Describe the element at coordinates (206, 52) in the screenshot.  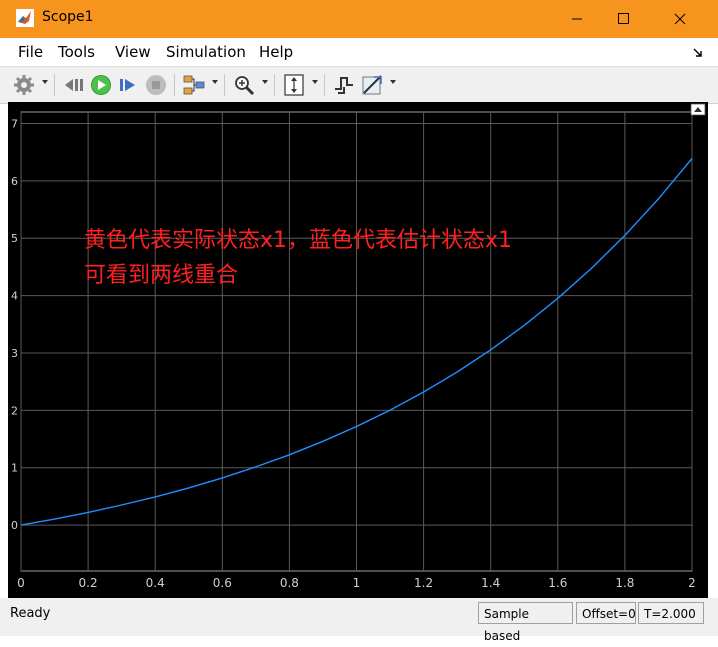
I see `menu-simulation: Simulation` at that location.